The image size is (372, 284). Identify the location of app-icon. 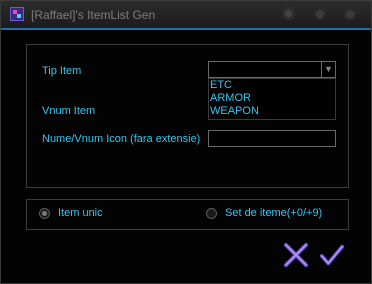
(17, 14).